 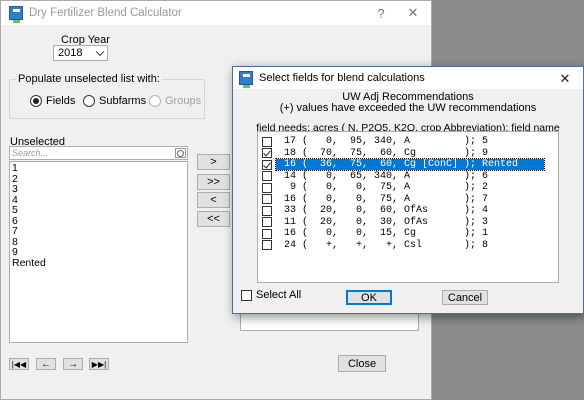 What do you see at coordinates (383, 222) in the screenshot?
I see `field-row-text: 11 ( 20, 0, 30, OfAs ); 3` at bounding box center [383, 222].